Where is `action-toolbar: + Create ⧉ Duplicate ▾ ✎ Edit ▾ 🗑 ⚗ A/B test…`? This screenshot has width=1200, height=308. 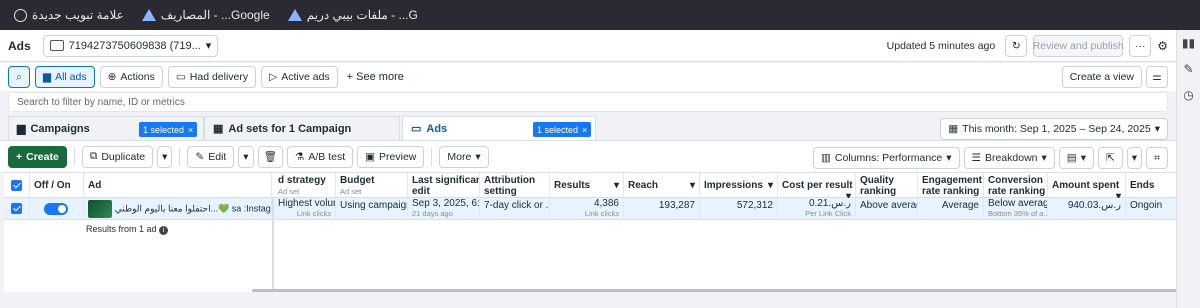 action-toolbar: + Create ⧉ Duplicate ▾ ✎ Edit ▾ 🗑 ⚗ A/B test… is located at coordinates (588, 156).